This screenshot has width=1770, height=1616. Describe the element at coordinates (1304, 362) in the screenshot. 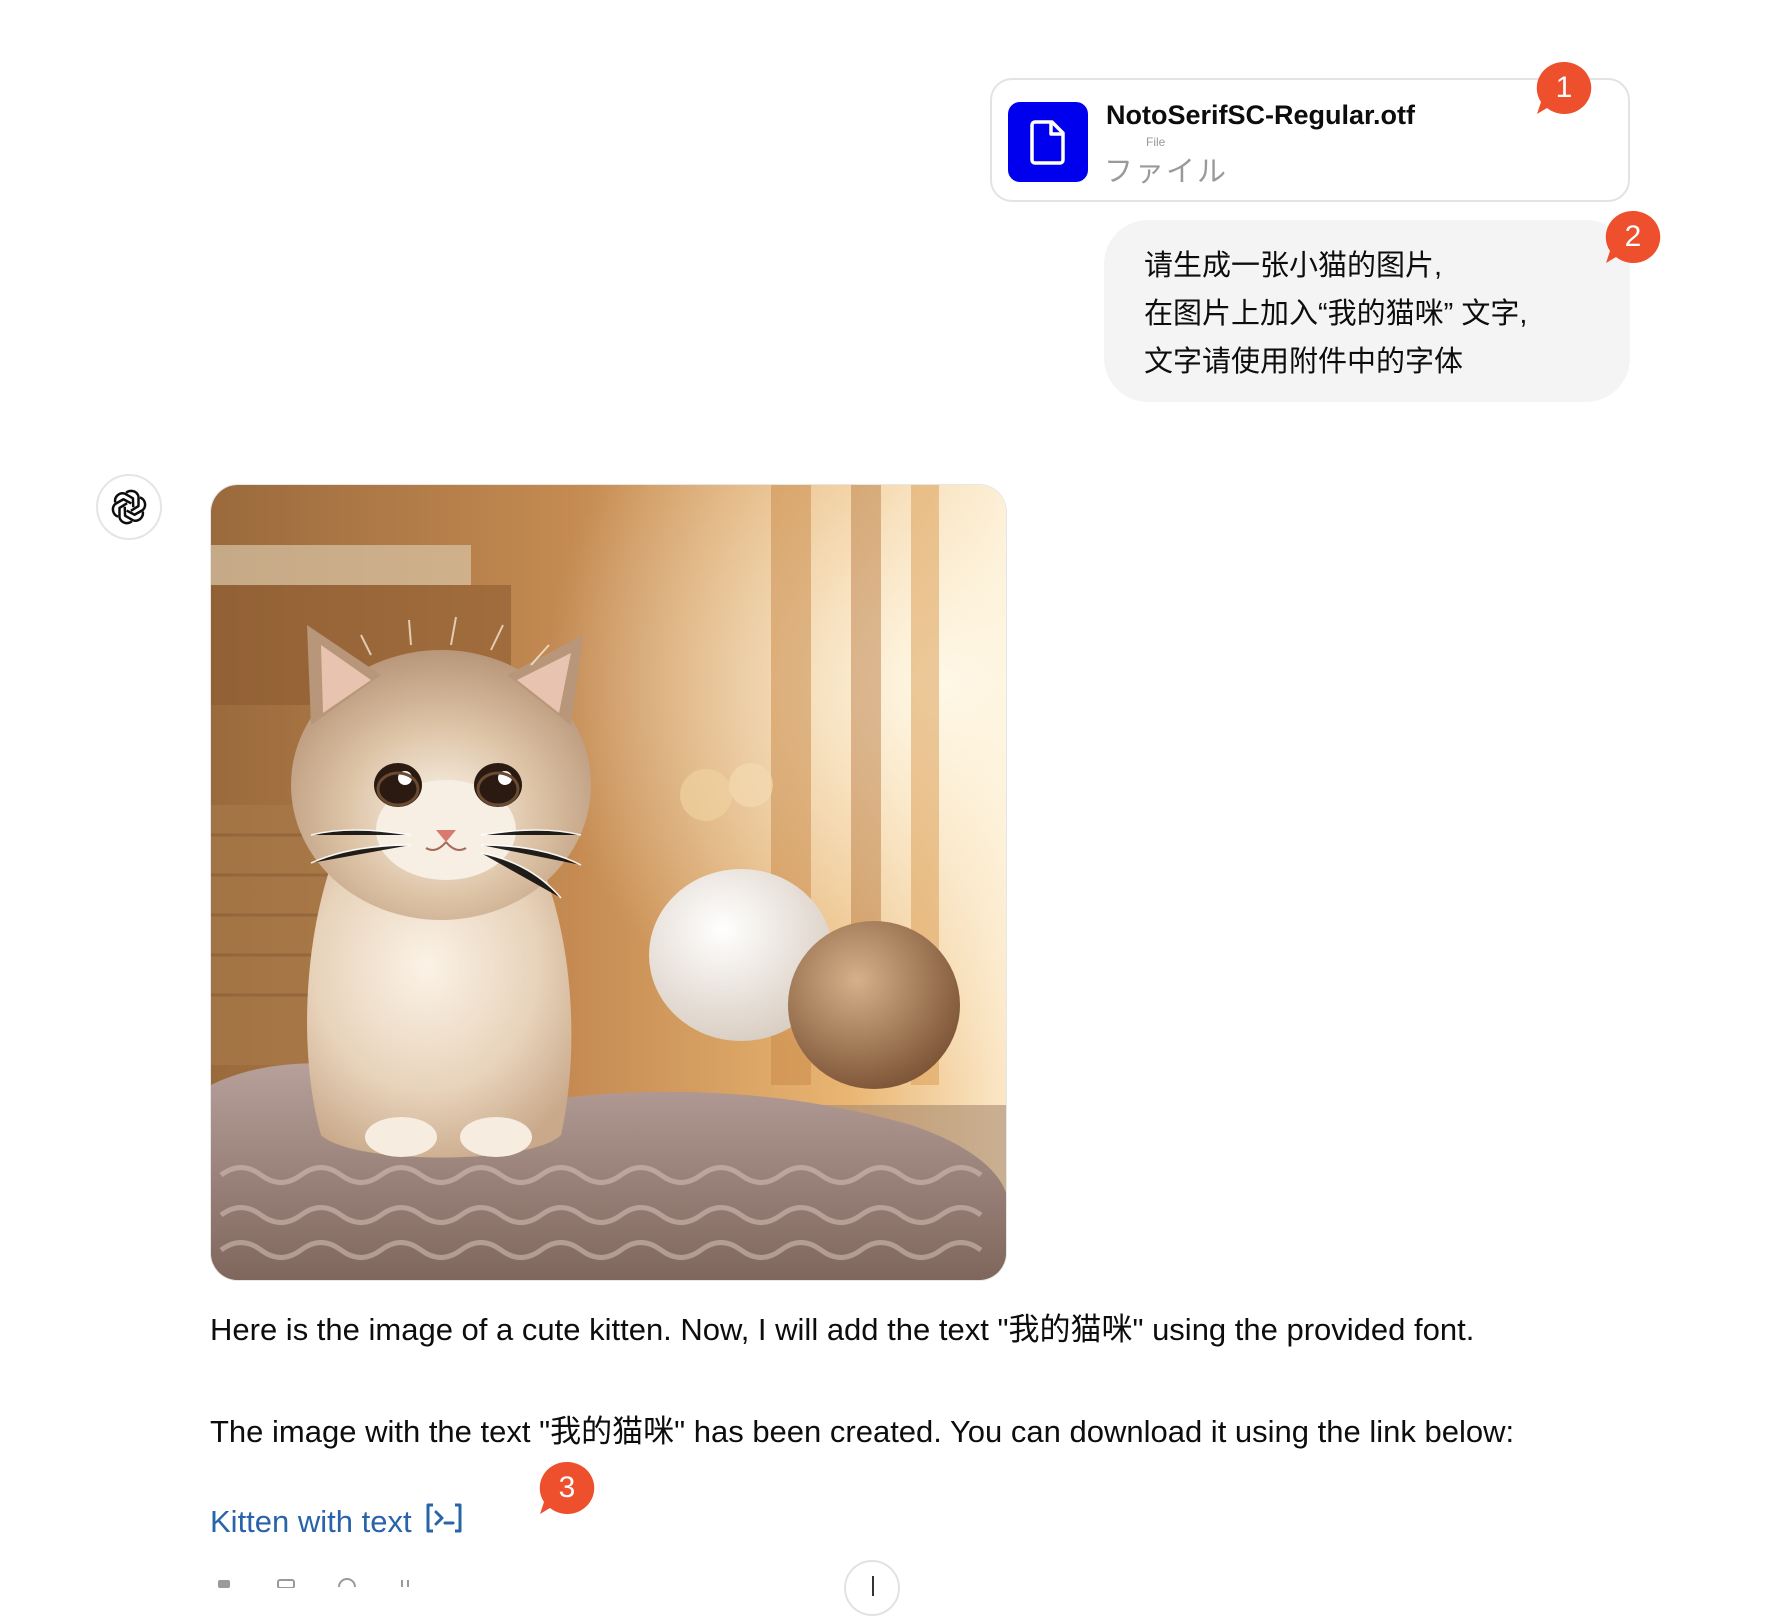

I see `user-message-line: 文字请使用附件中的字体` at that location.